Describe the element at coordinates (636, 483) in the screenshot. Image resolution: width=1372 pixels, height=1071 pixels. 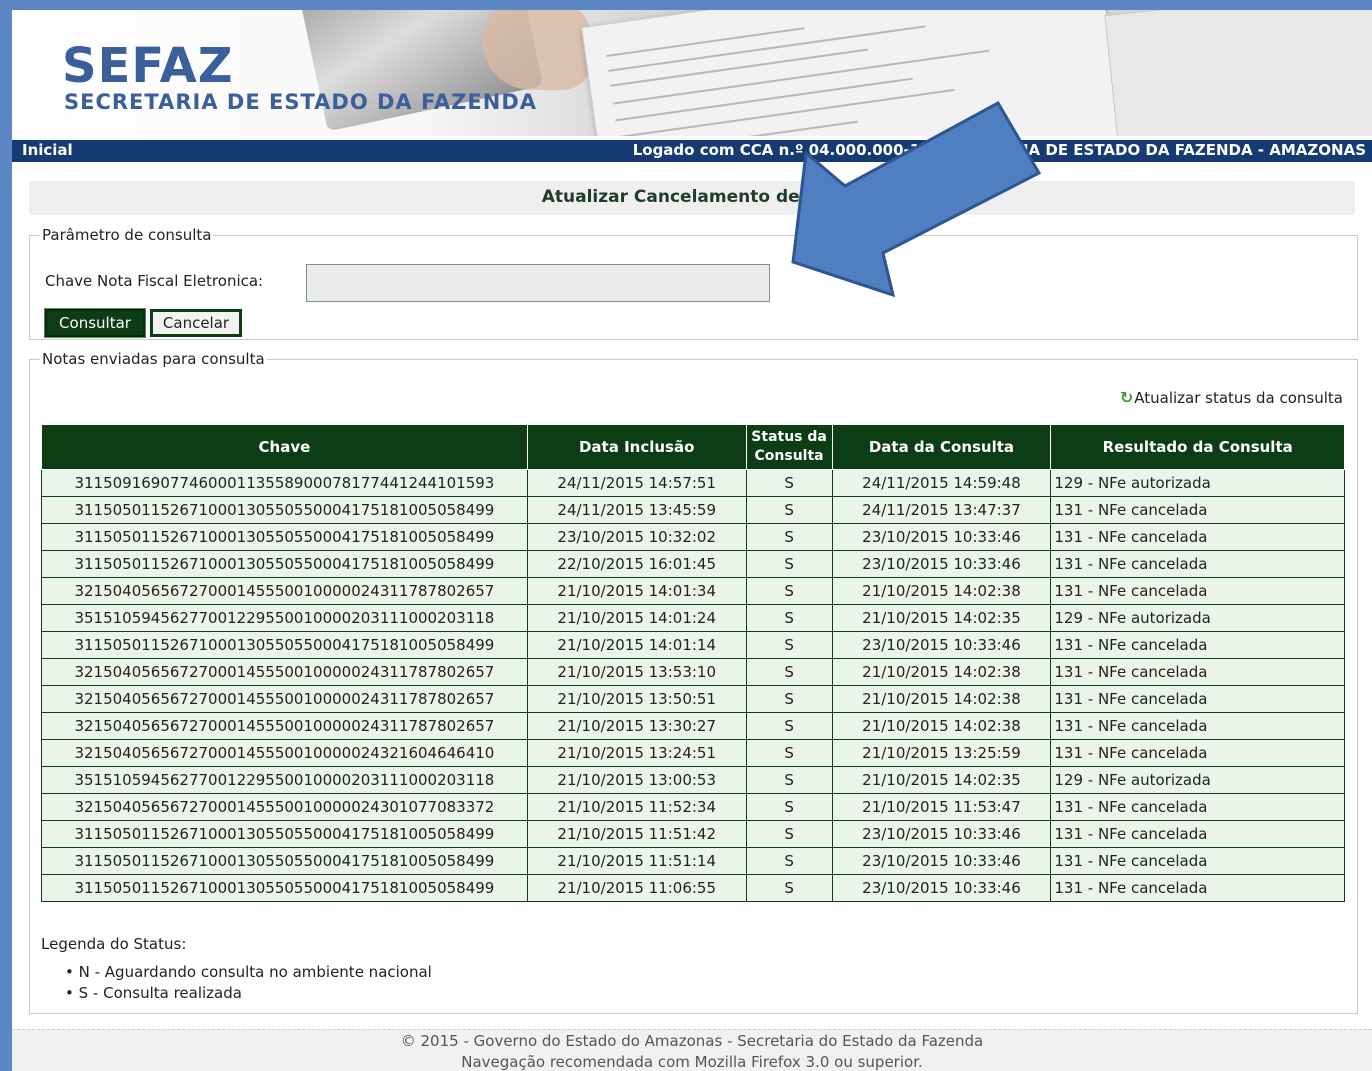
I see `cell-data-inclusao: 24/11/2015 14:57:51` at that location.